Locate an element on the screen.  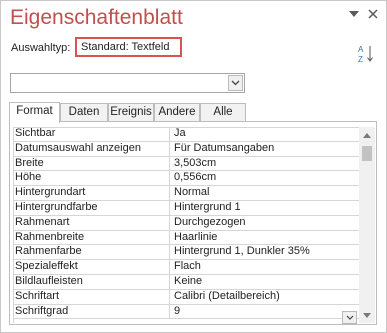
property-row: Rahmenbreite Haarlinie is located at coordinates (186, 238).